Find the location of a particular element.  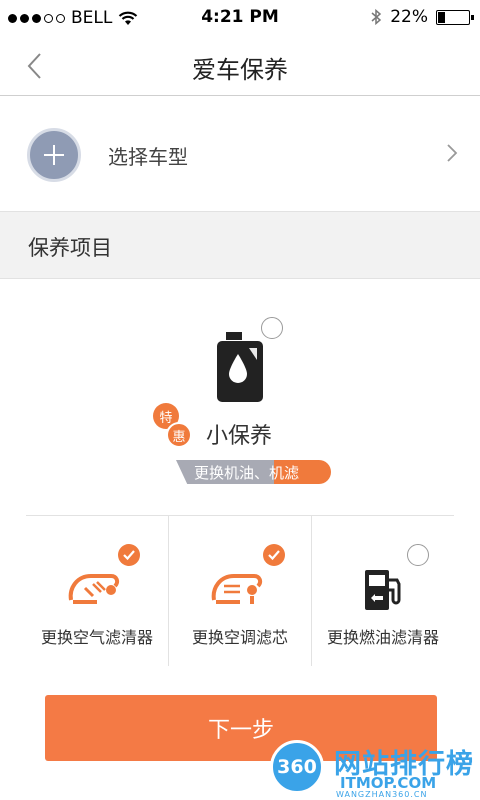

select-car-model-row: 选择车型 is located at coordinates (240, 154).